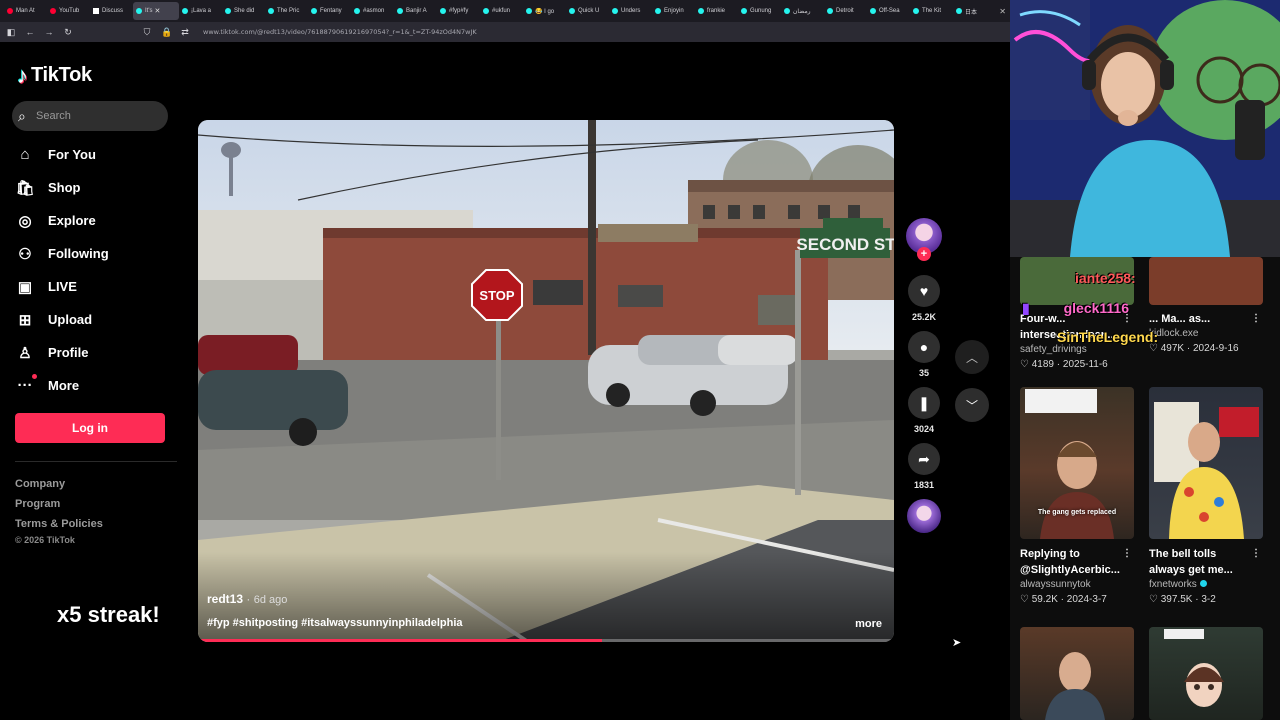 This screenshot has height=720, width=1280. Describe the element at coordinates (95, 253) in the screenshot. I see `nav-item-following: ⚇ Following` at that location.